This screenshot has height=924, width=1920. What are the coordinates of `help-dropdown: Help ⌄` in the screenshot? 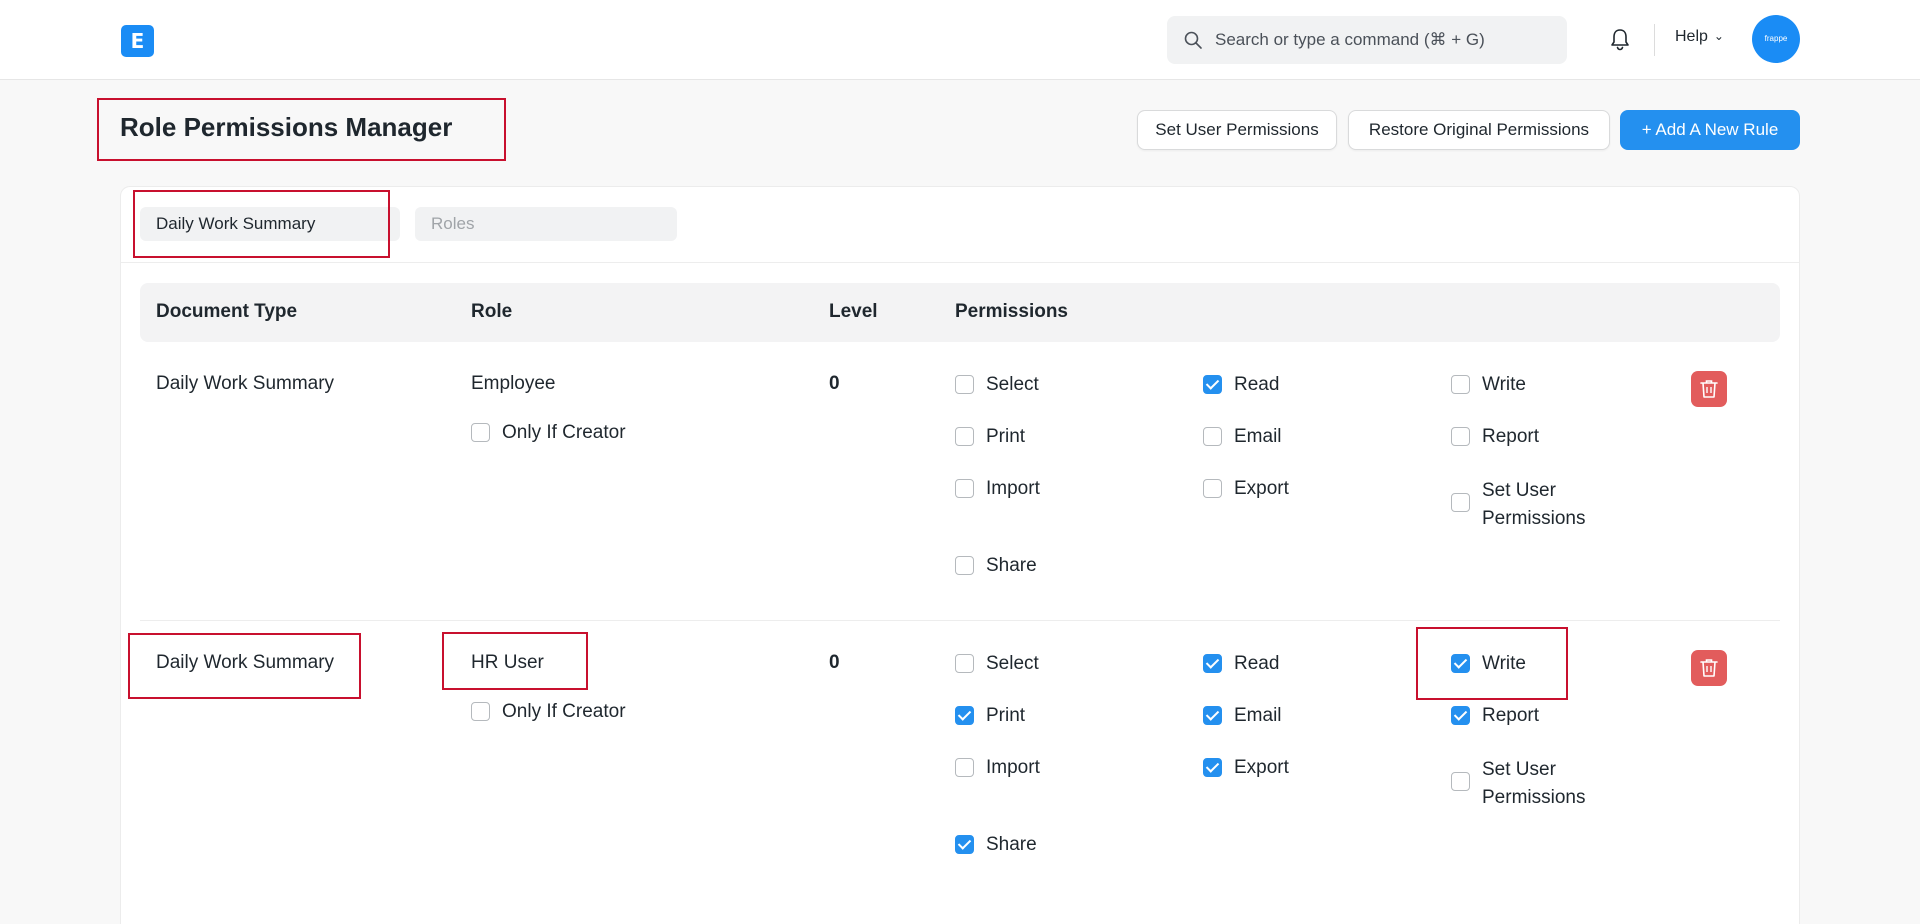 It's located at (1699, 37).